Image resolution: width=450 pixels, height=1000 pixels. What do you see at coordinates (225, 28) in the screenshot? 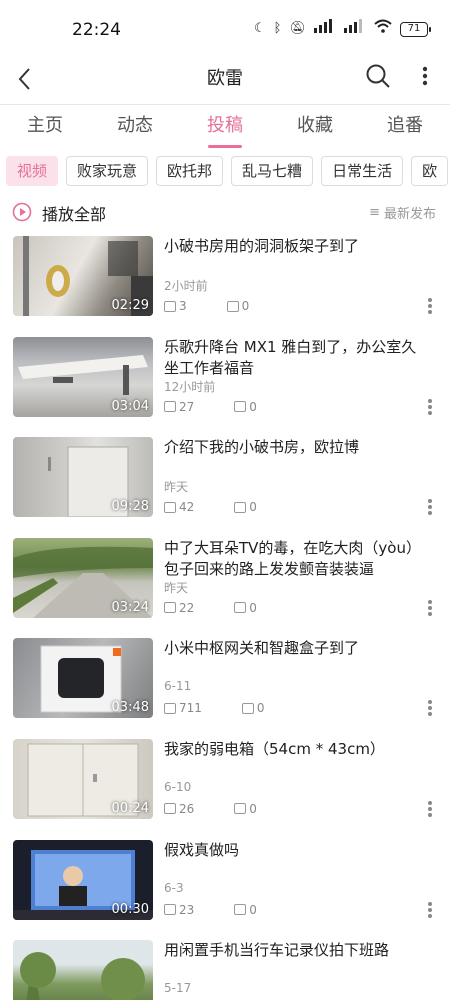
I see `status-bar: 22:24 ☾ ᛒ 🔕︎ 71` at bounding box center [225, 28].